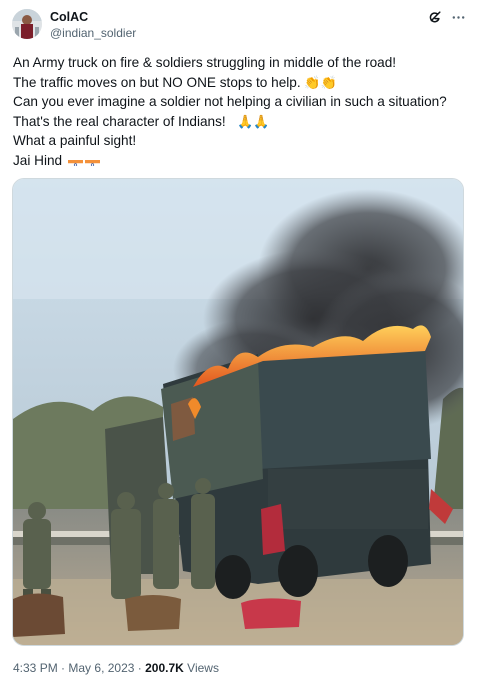 The image size is (477, 683). I want to click on tweet-line-4-text: That's the real character of Indians!, so click(119, 121).